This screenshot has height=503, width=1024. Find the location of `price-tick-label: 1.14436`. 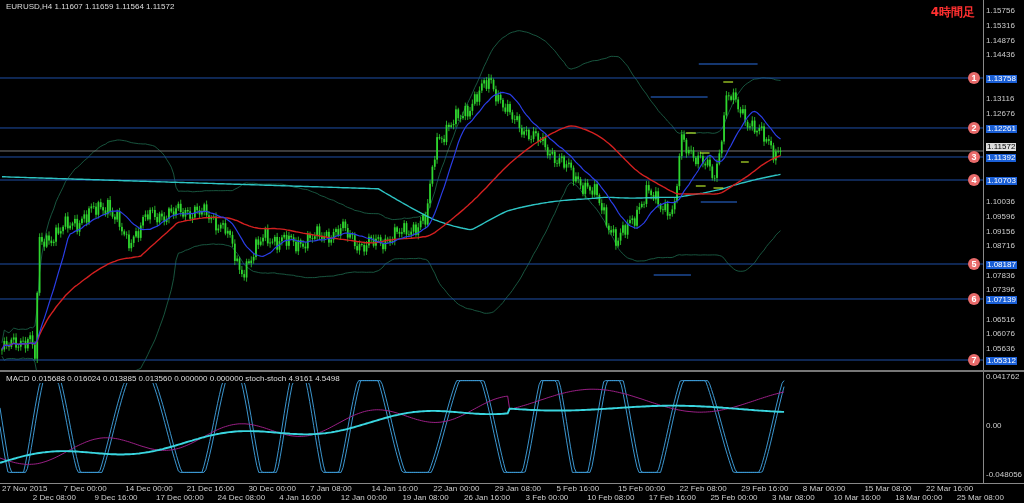

price-tick-label: 1.14436 is located at coordinates (1000, 55).